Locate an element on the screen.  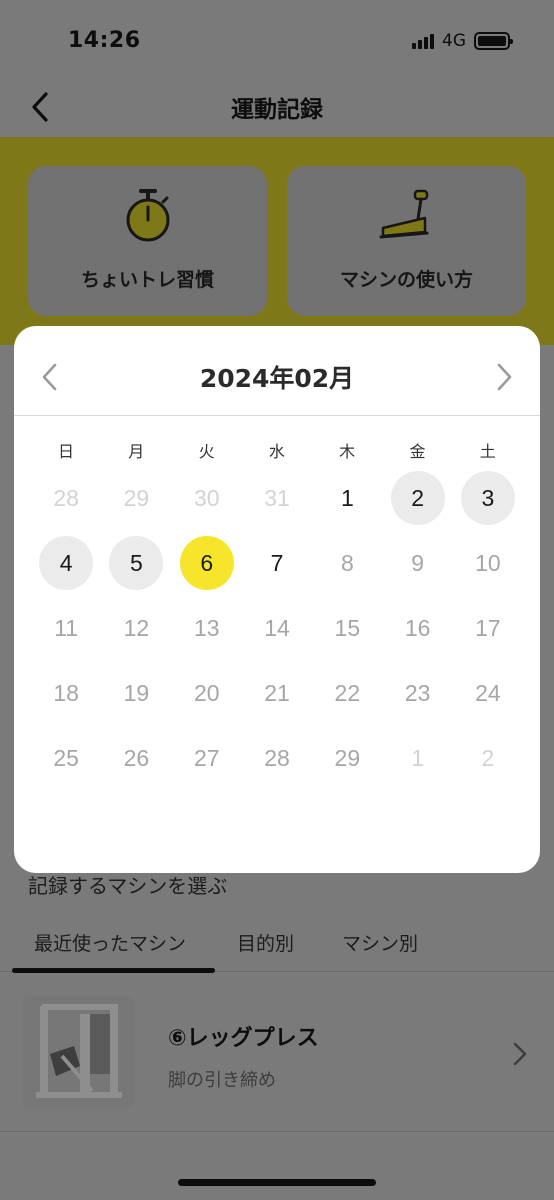
calendar-day: 7 is located at coordinates (277, 563).